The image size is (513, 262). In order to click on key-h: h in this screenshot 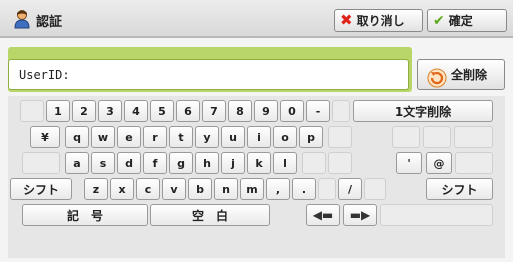, I will do `click(207, 163)`.